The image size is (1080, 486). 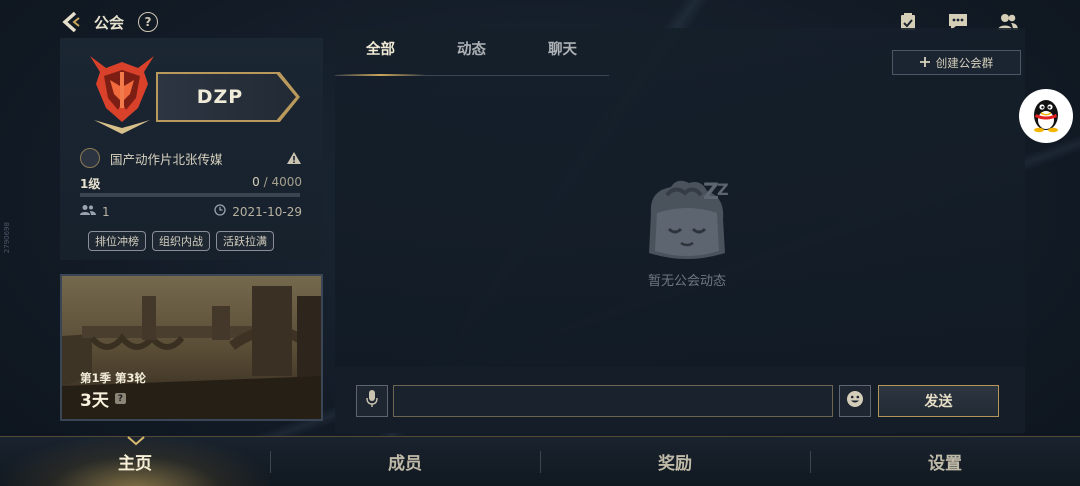 I want to click on microphone-icon, so click(x=372, y=401).